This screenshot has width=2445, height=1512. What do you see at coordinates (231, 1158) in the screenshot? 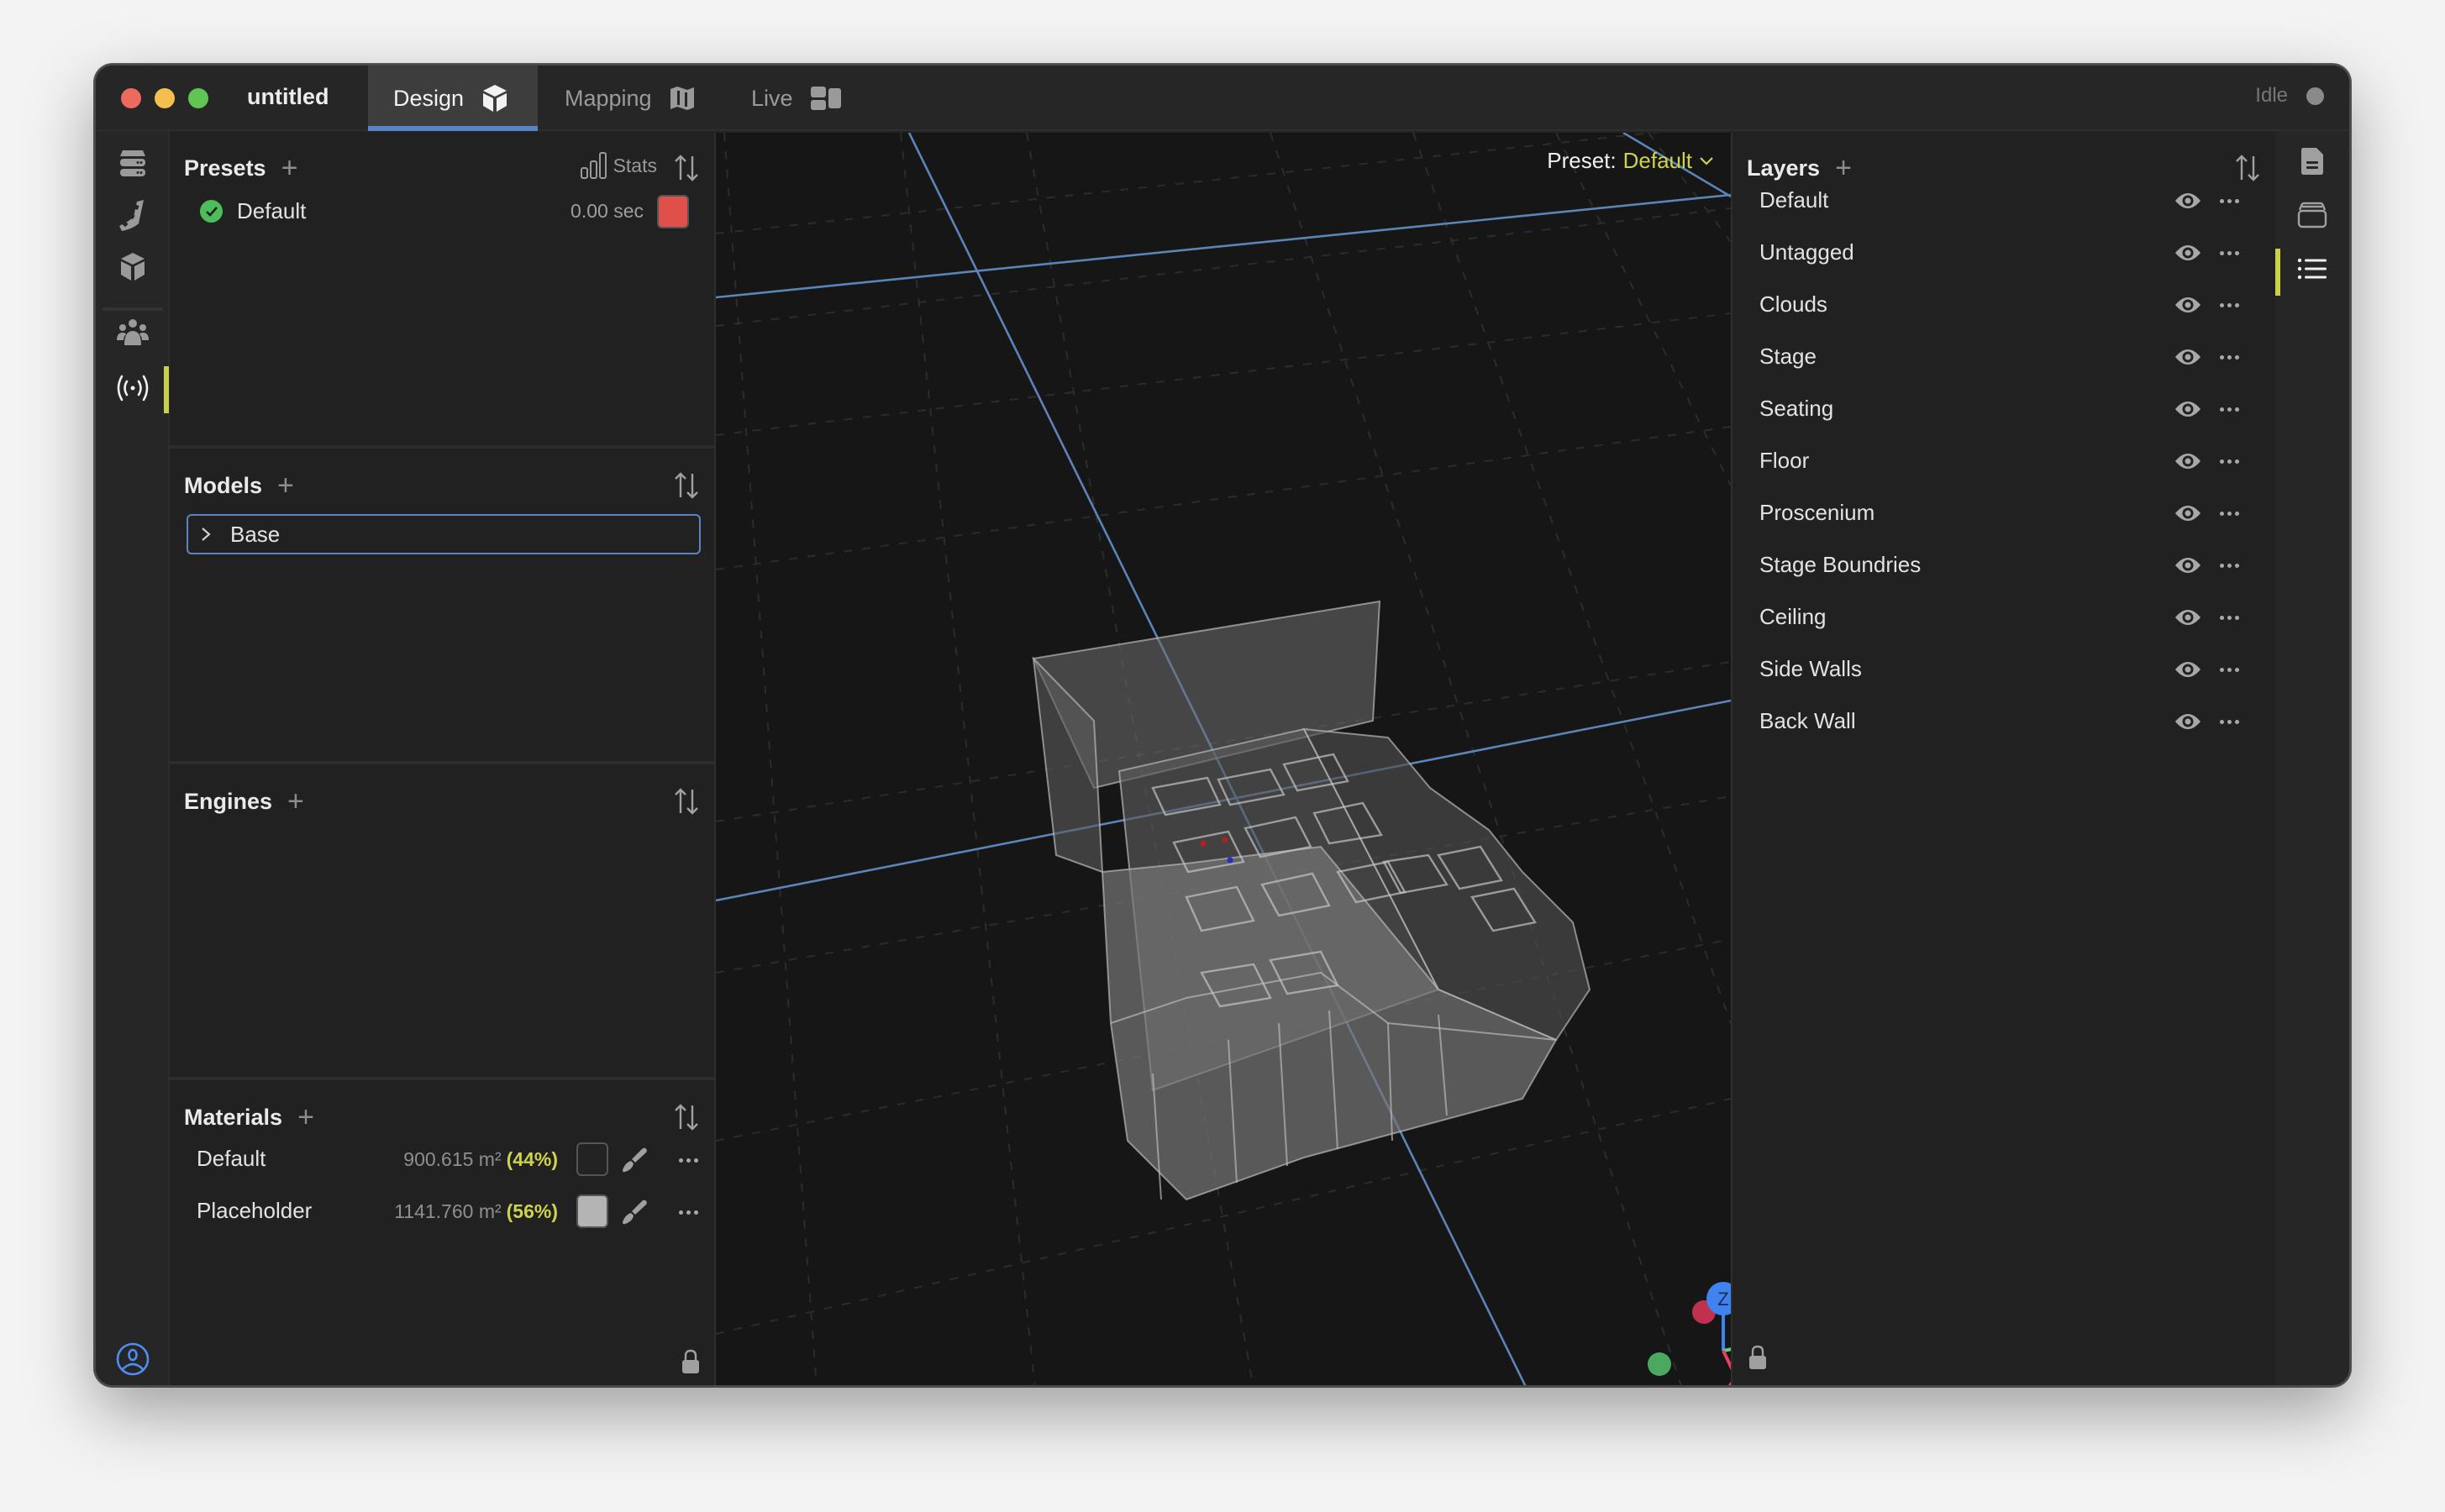
I see `material-name: Default` at bounding box center [231, 1158].